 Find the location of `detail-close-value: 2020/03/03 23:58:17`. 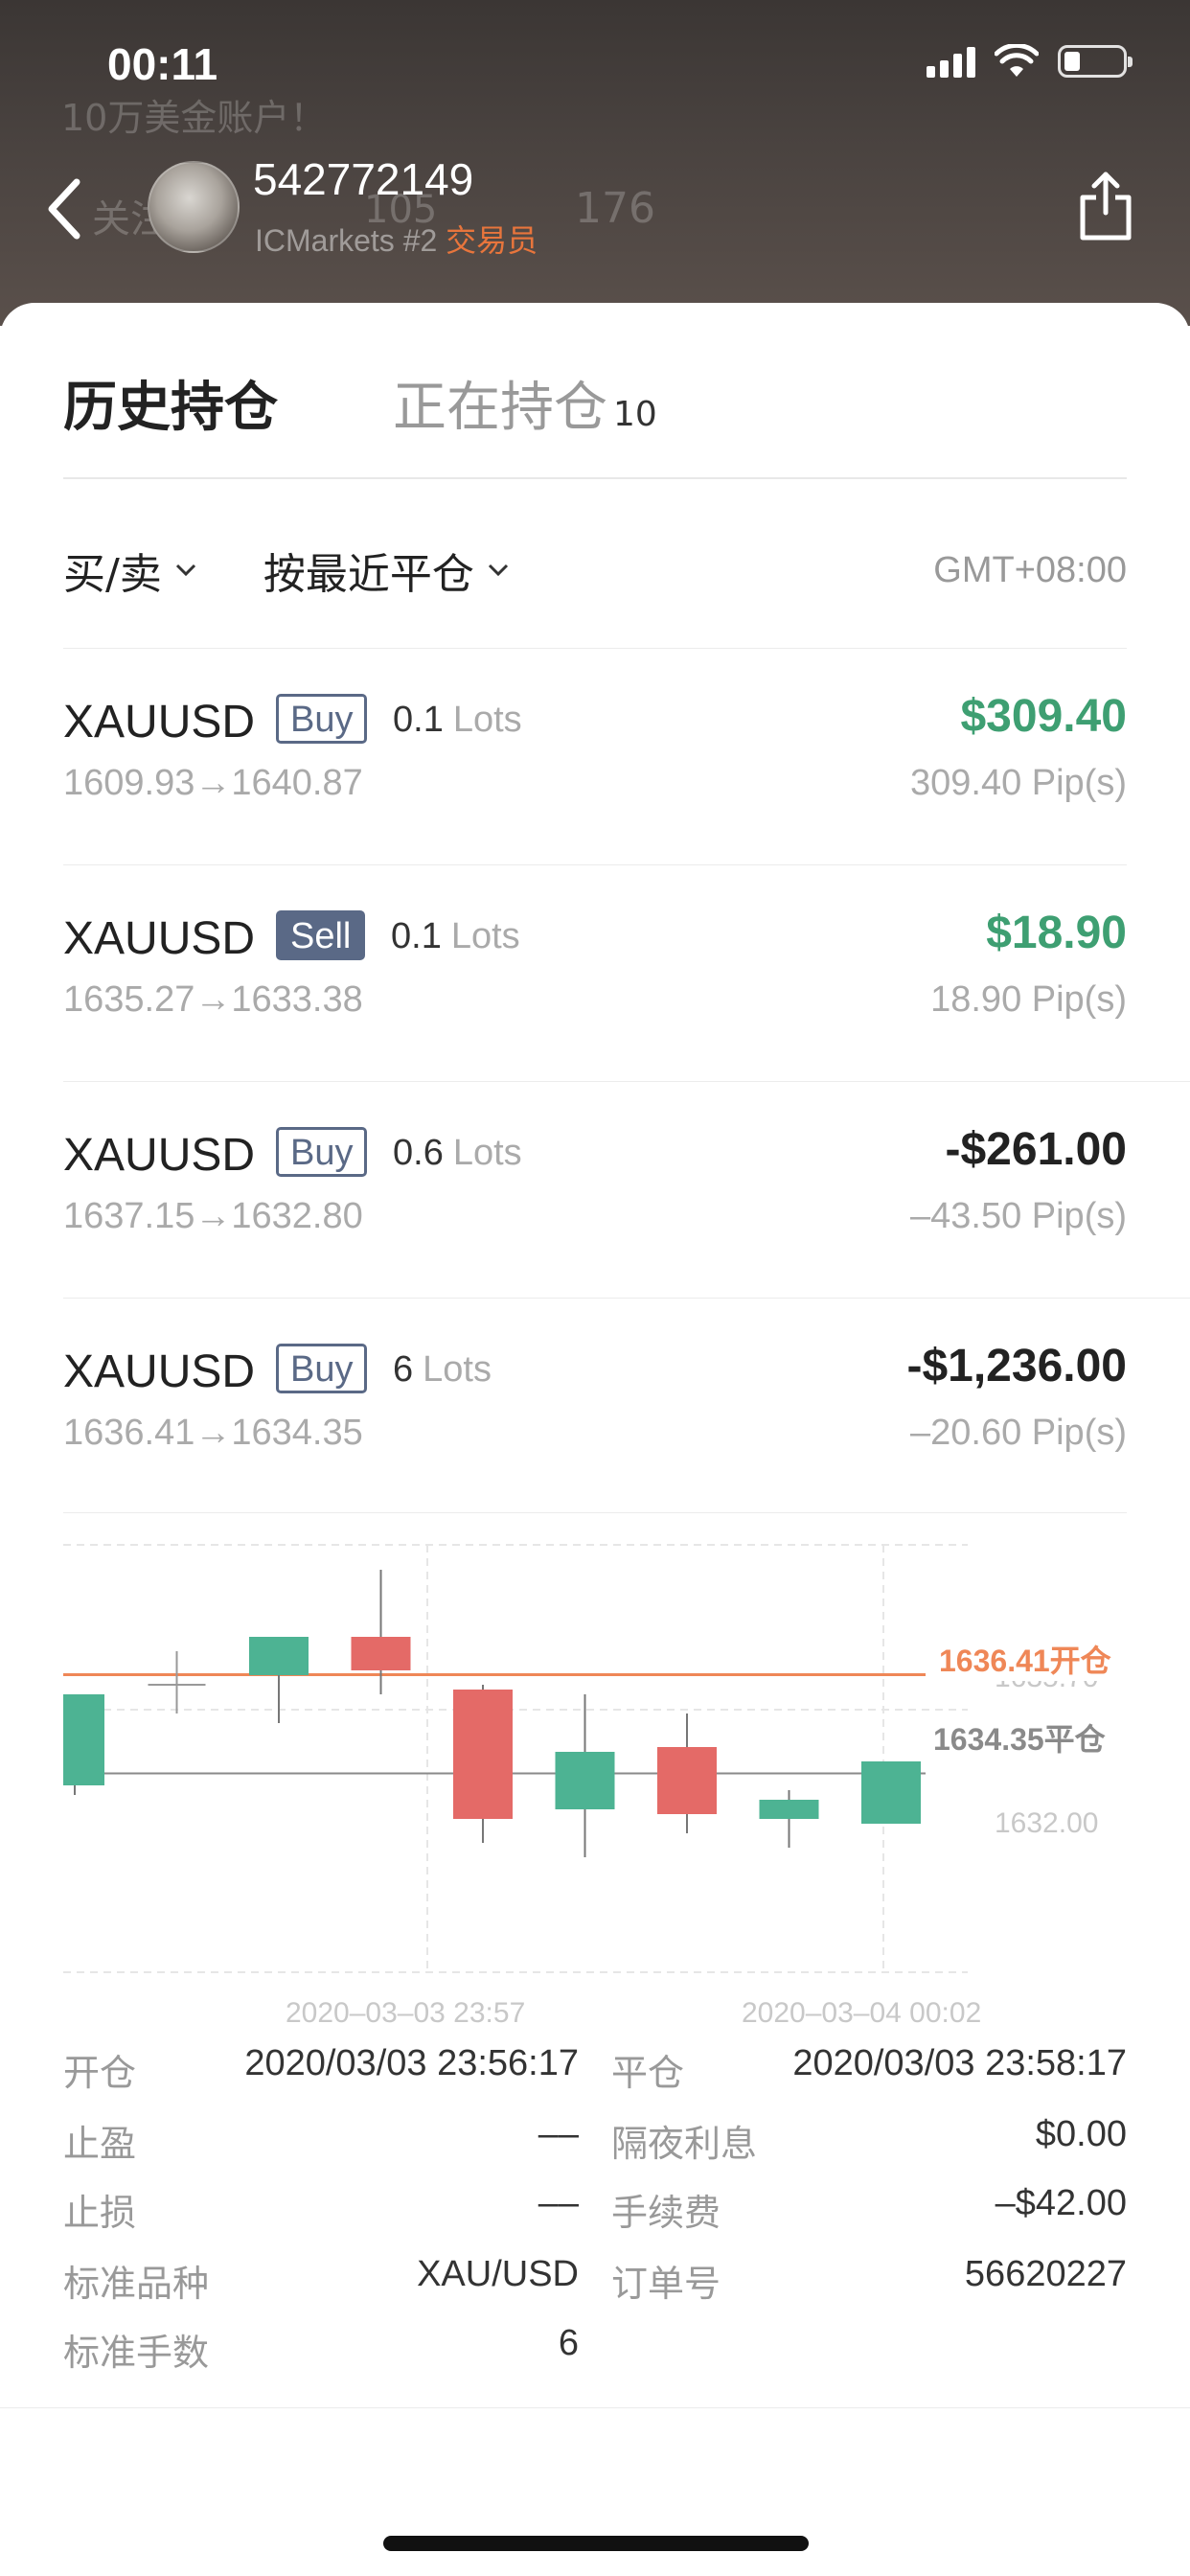

detail-close-value: 2020/03/03 23:58:17 is located at coordinates (960, 2063).